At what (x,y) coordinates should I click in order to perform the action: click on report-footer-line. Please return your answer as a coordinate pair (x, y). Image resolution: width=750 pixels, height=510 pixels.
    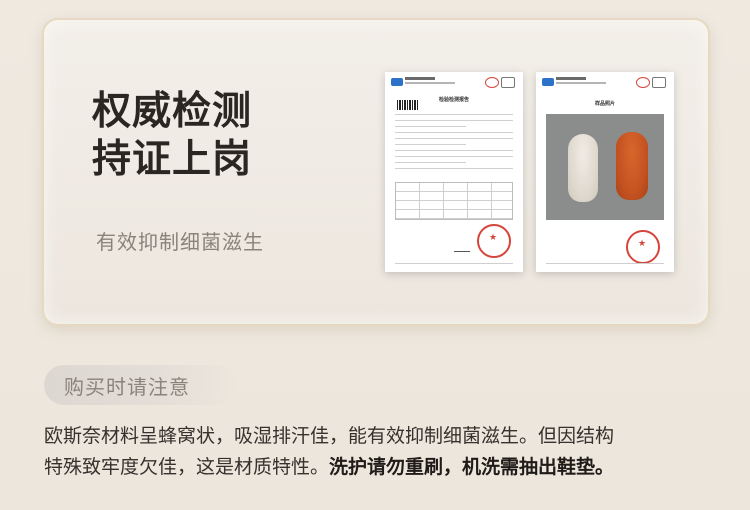
    Looking at the image, I should click on (454, 263).